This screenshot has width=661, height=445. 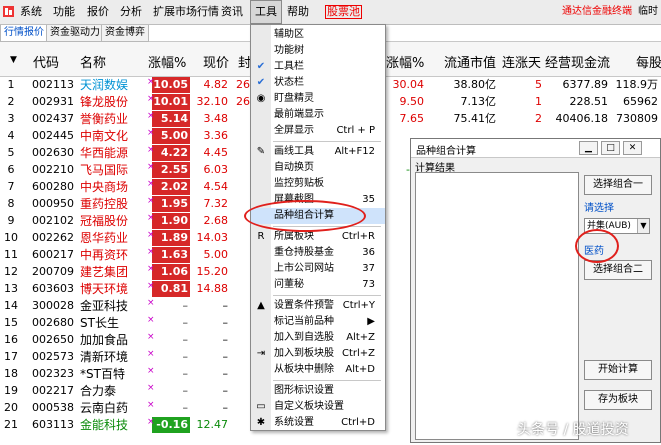 What do you see at coordinates (318, 306) in the screenshot?
I see `menu-item: ▲ 设置条件预警 Ctrl+Y` at bounding box center [318, 306].